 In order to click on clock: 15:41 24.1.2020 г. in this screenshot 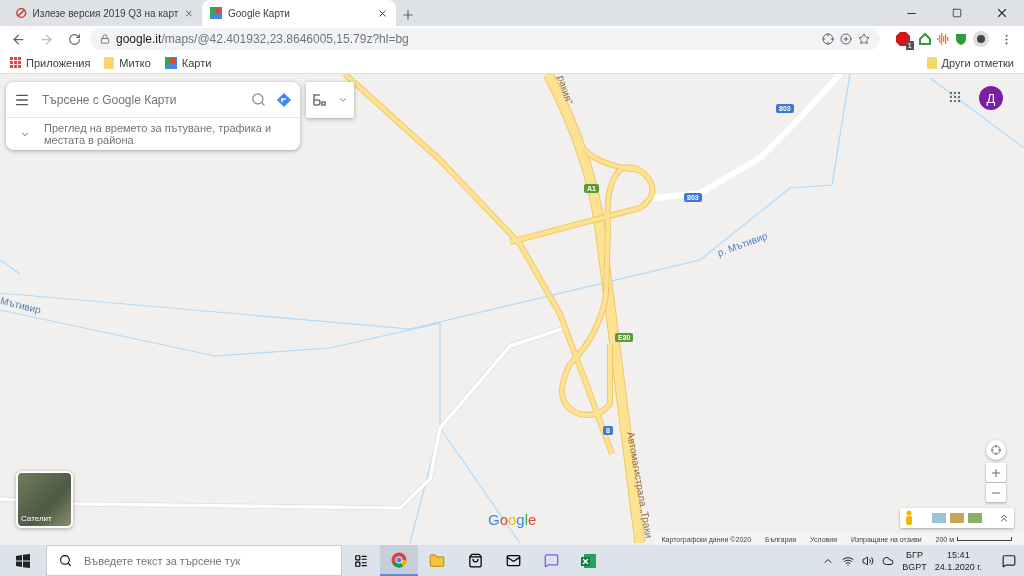, I will do `click(958, 560)`.